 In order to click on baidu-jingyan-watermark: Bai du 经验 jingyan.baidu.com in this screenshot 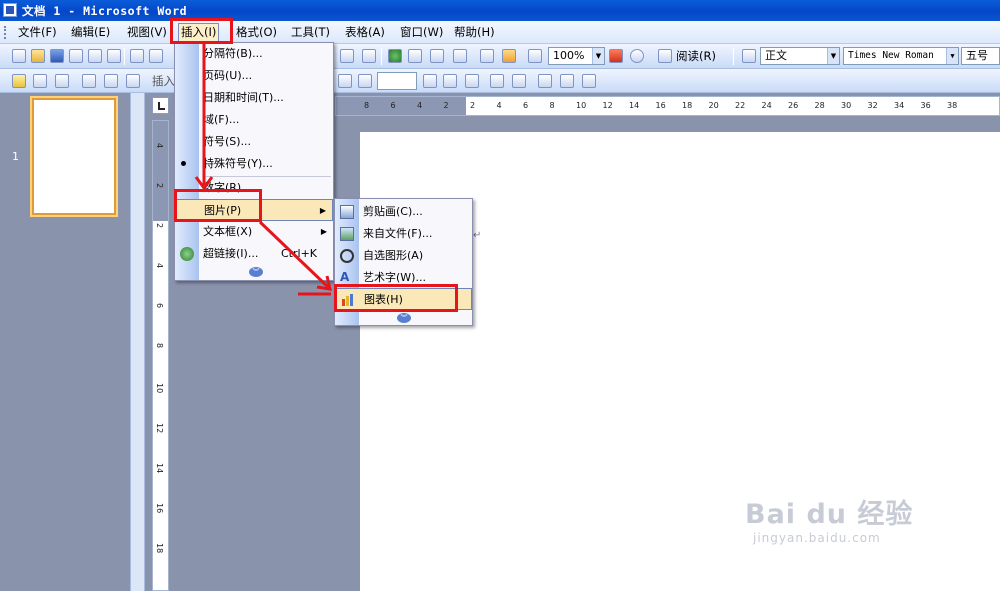, I will do `click(829, 518)`.